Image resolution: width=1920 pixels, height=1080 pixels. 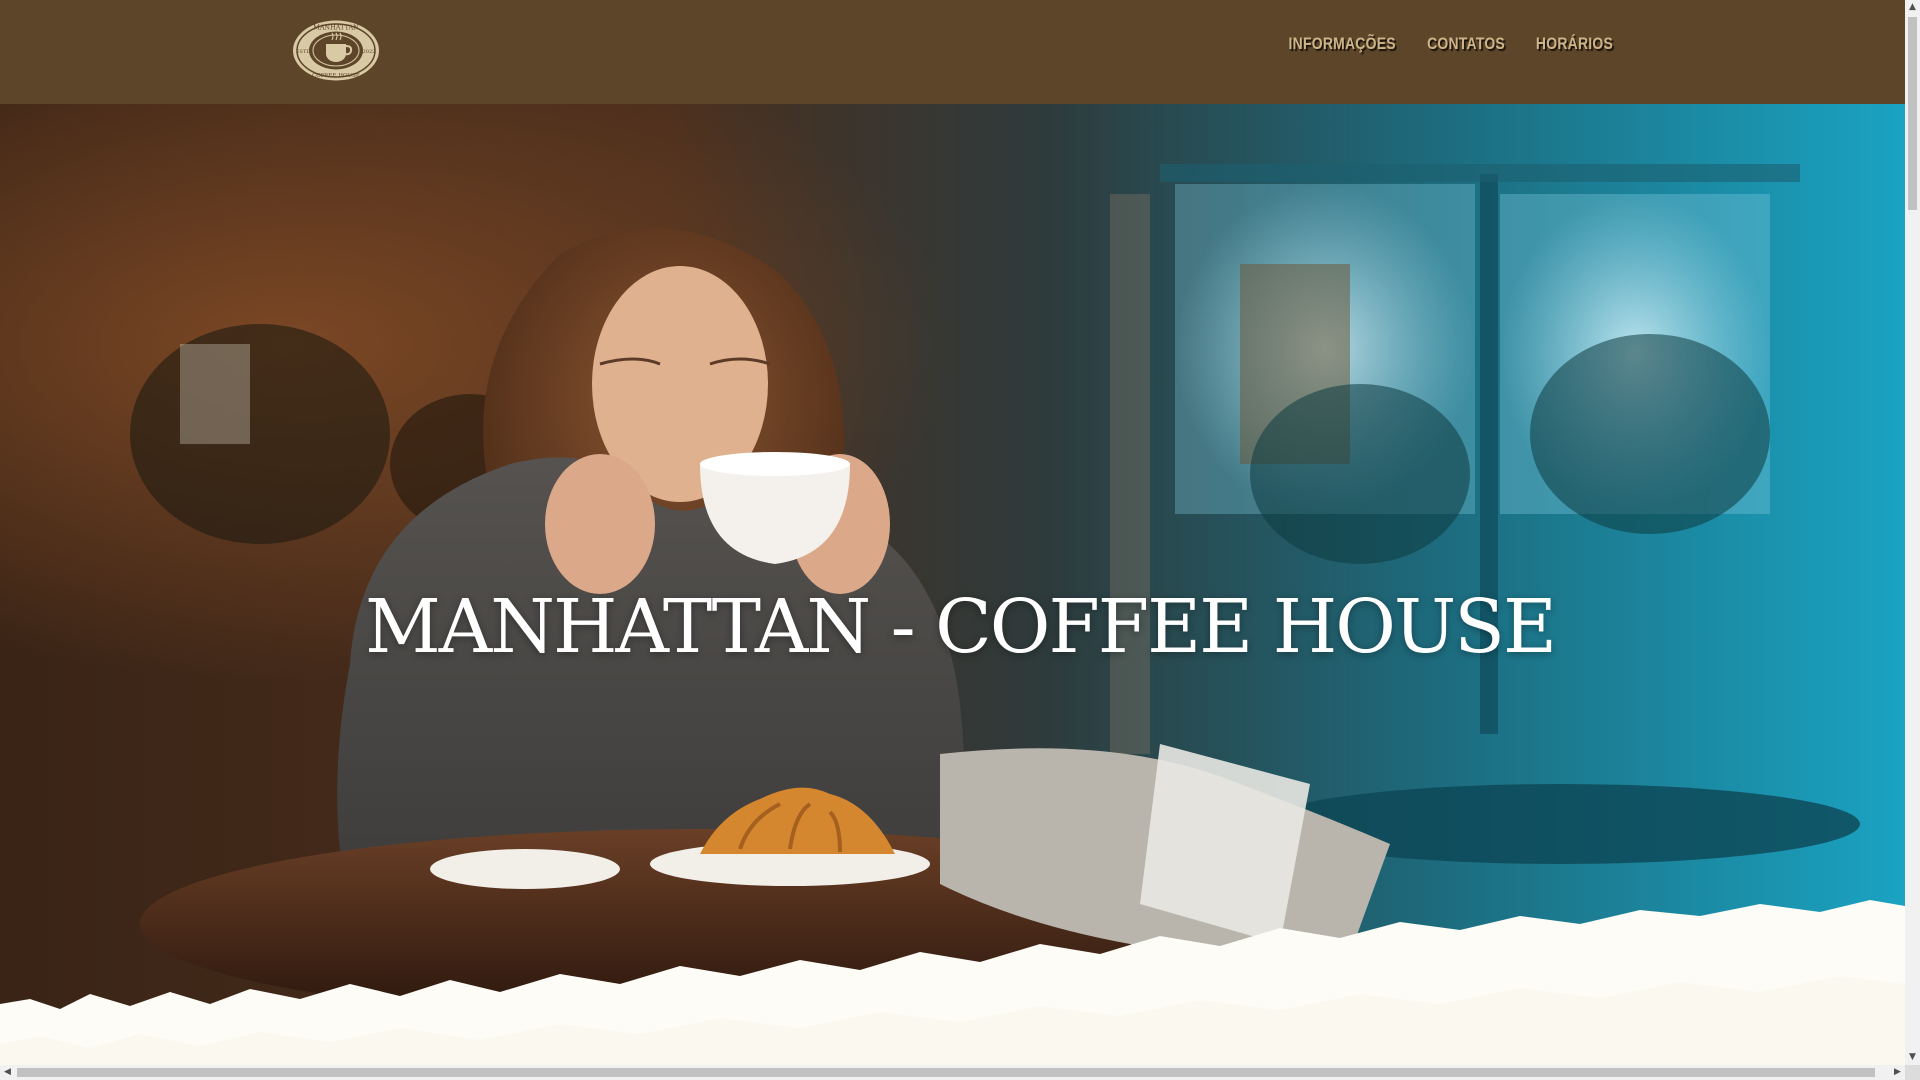 What do you see at coordinates (1897, 1072) in the screenshot?
I see `scroll-right-icon: ▶` at bounding box center [1897, 1072].